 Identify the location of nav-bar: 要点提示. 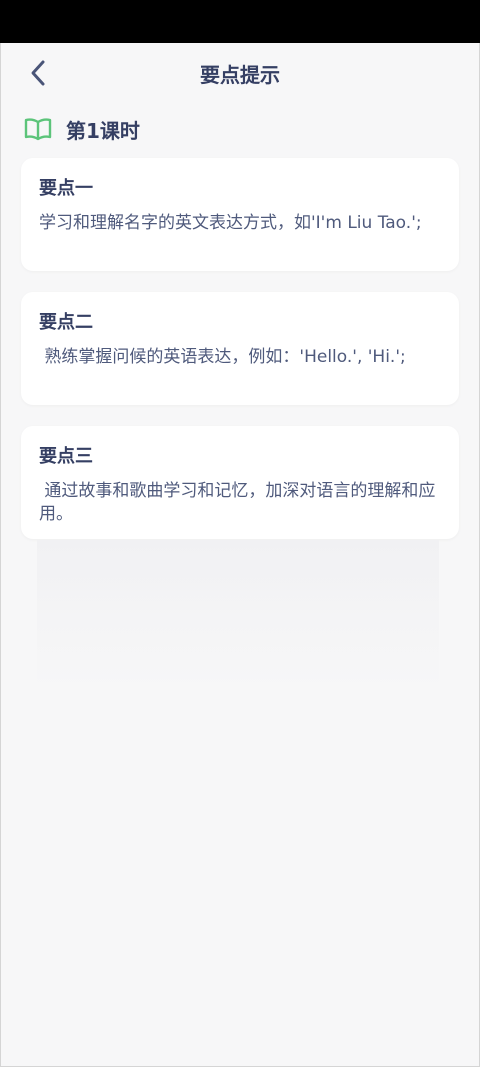
(240, 73).